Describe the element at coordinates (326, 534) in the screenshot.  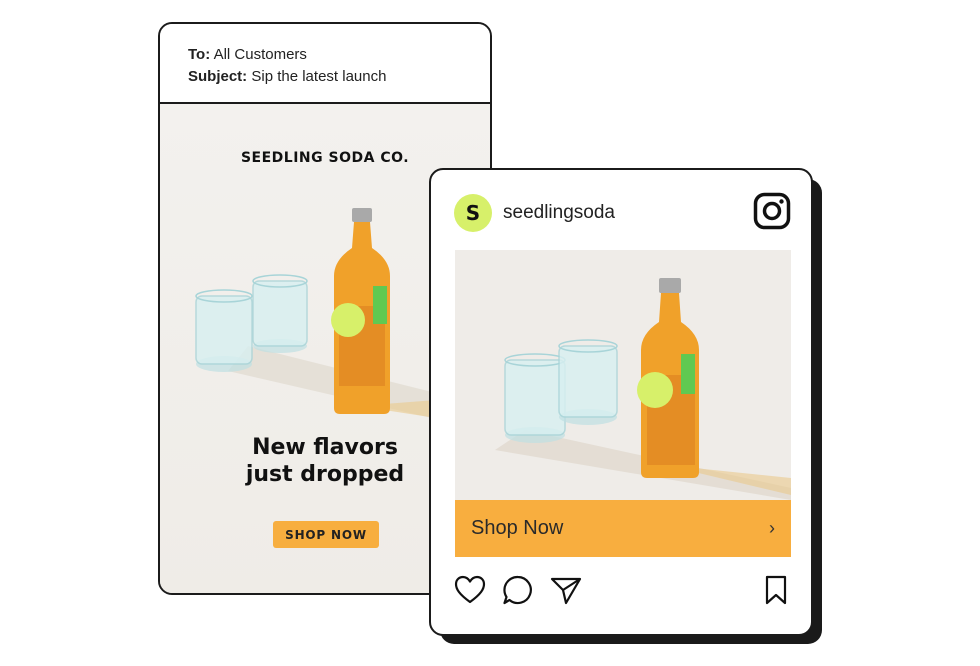
I see `email-shop-now-button: SHOP NOW` at that location.